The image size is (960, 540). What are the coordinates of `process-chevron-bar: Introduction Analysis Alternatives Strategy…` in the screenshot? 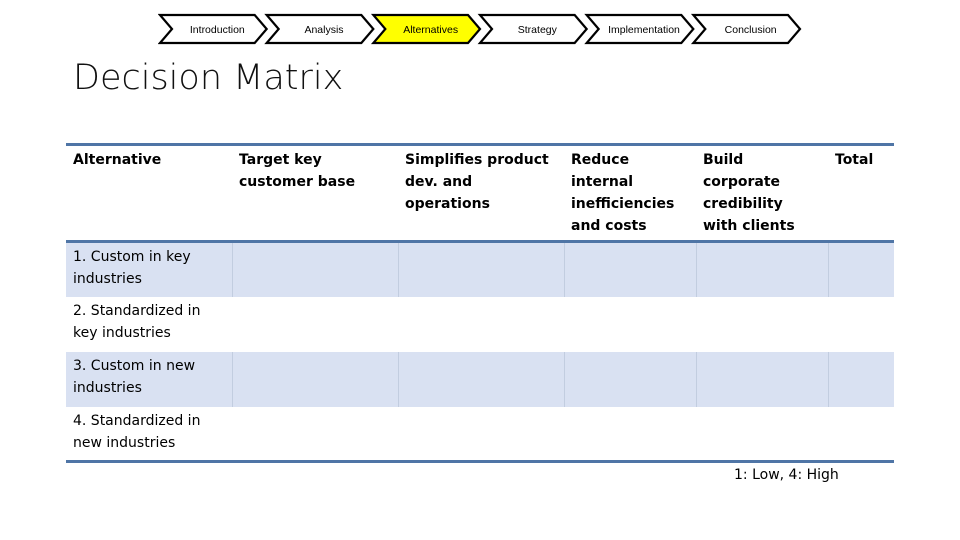 It's located at (481, 29).